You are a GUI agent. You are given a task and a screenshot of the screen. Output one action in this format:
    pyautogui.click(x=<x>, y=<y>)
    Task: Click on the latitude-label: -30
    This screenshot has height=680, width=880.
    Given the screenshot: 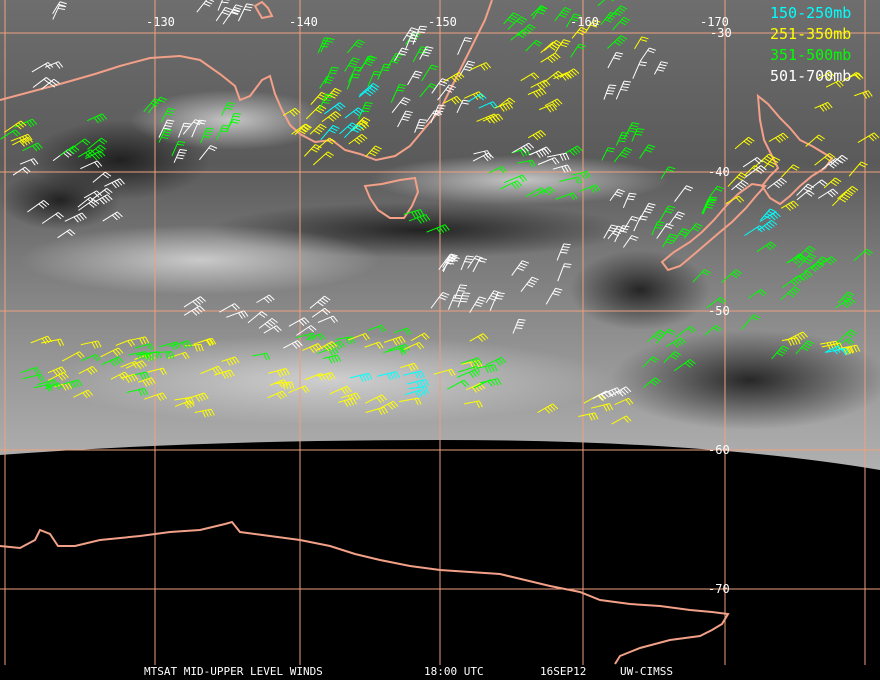 What is the action you would take?
    pyautogui.click(x=721, y=33)
    